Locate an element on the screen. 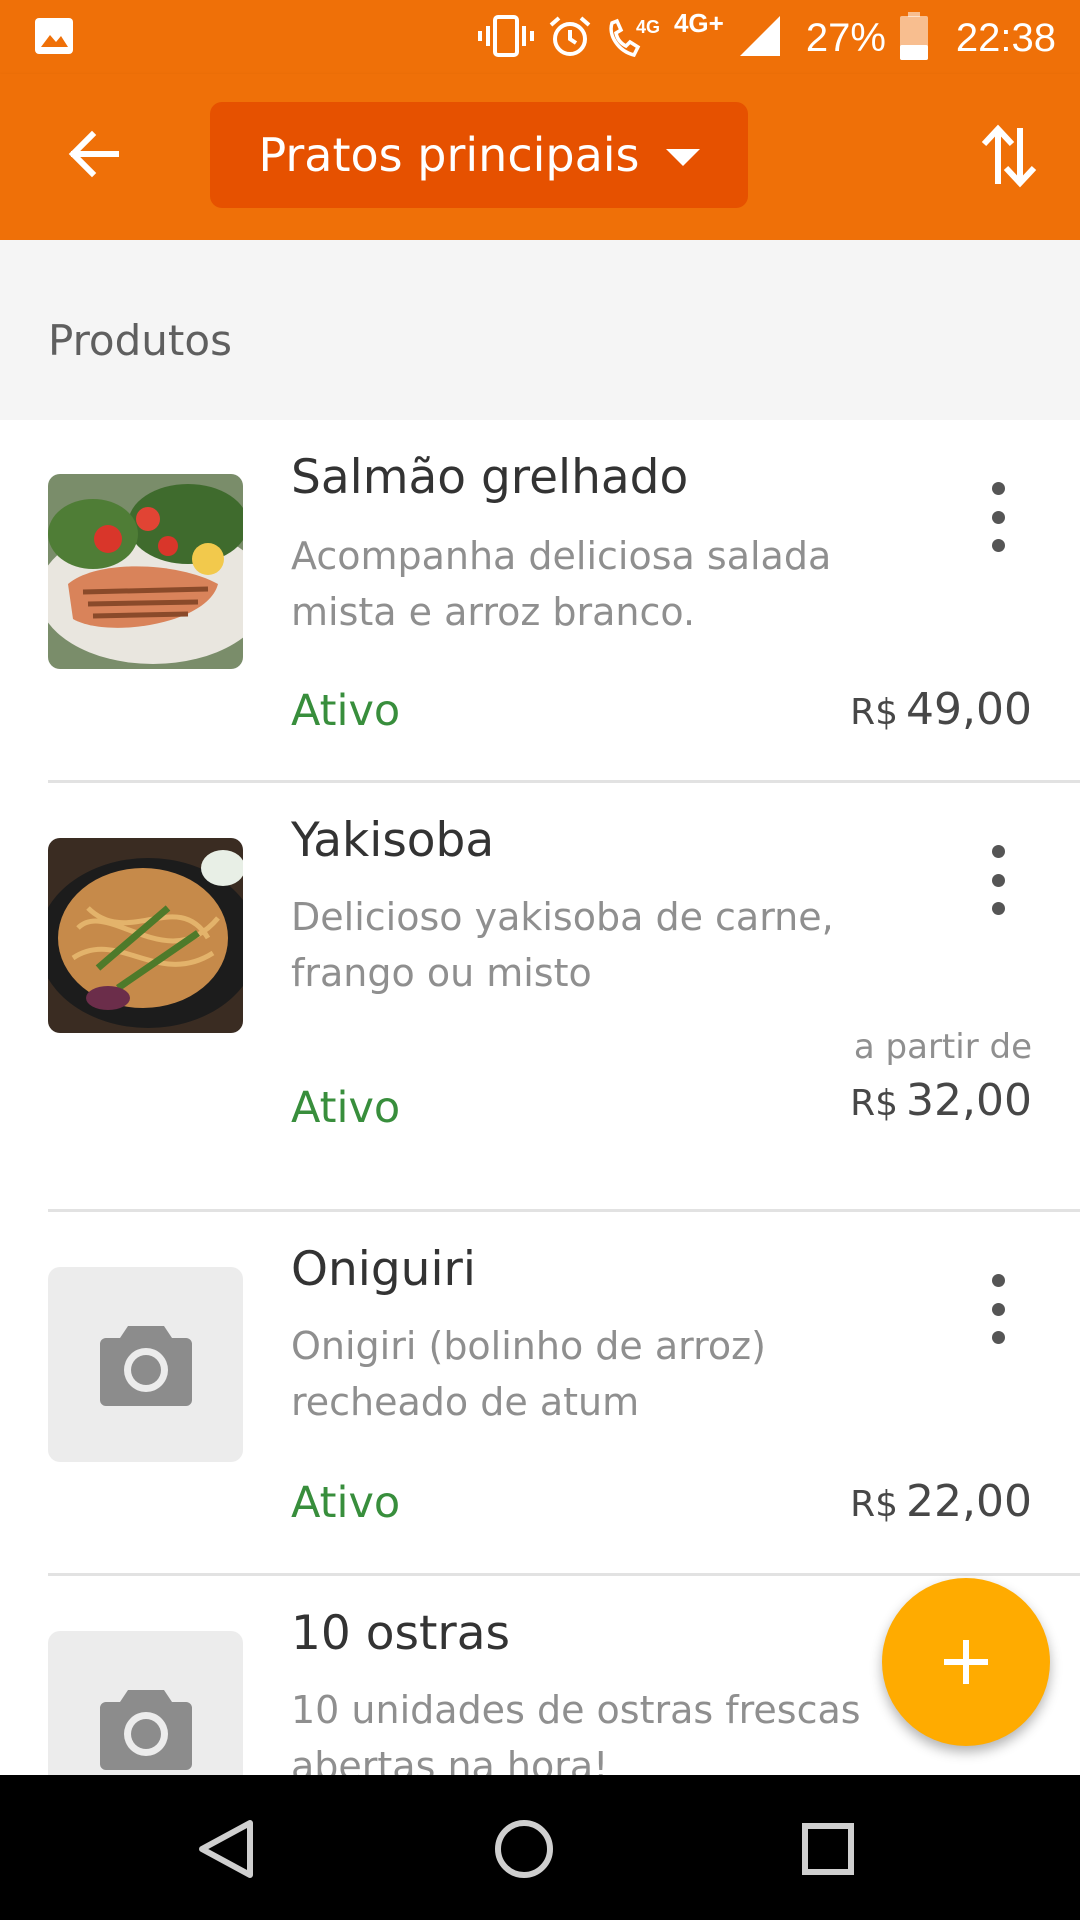 This screenshot has width=1080, height=1920. nav-home-button is located at coordinates (524, 1849).